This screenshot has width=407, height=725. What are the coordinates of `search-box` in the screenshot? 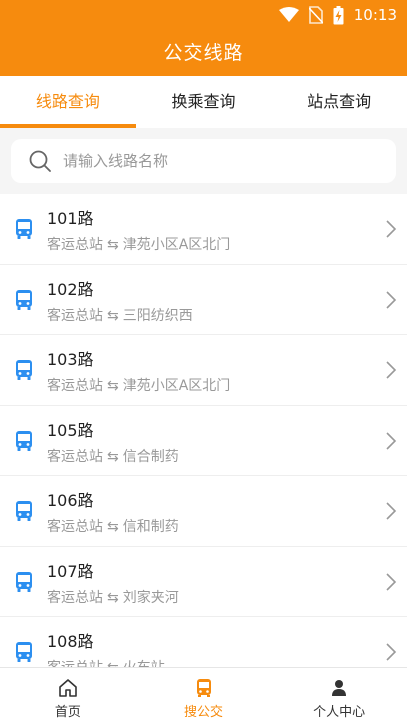 It's located at (203, 161).